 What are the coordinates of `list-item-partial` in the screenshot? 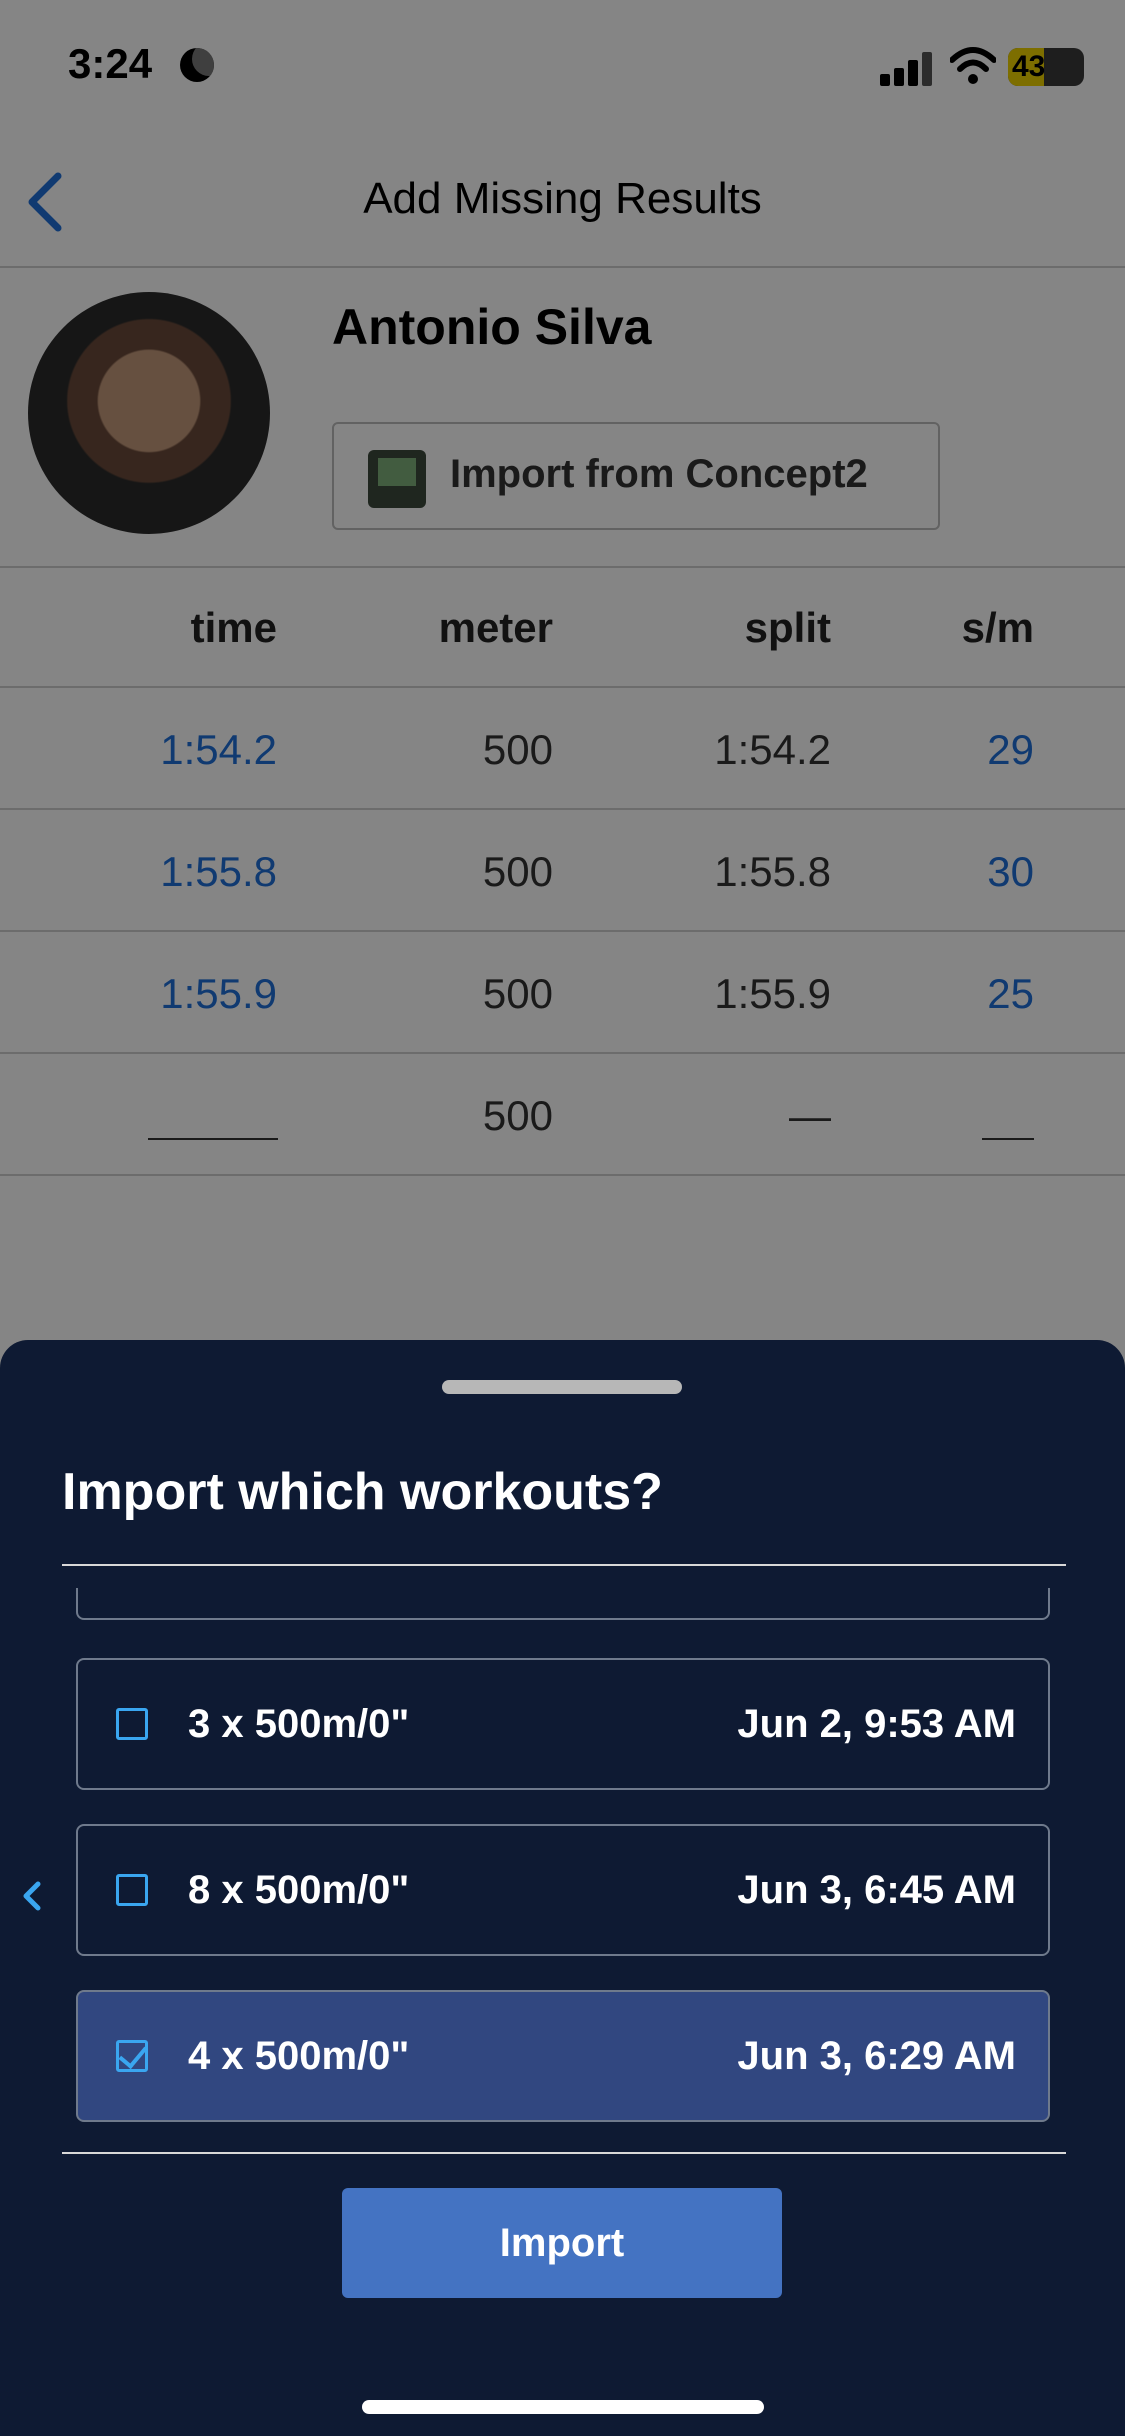 It's located at (563, 1604).